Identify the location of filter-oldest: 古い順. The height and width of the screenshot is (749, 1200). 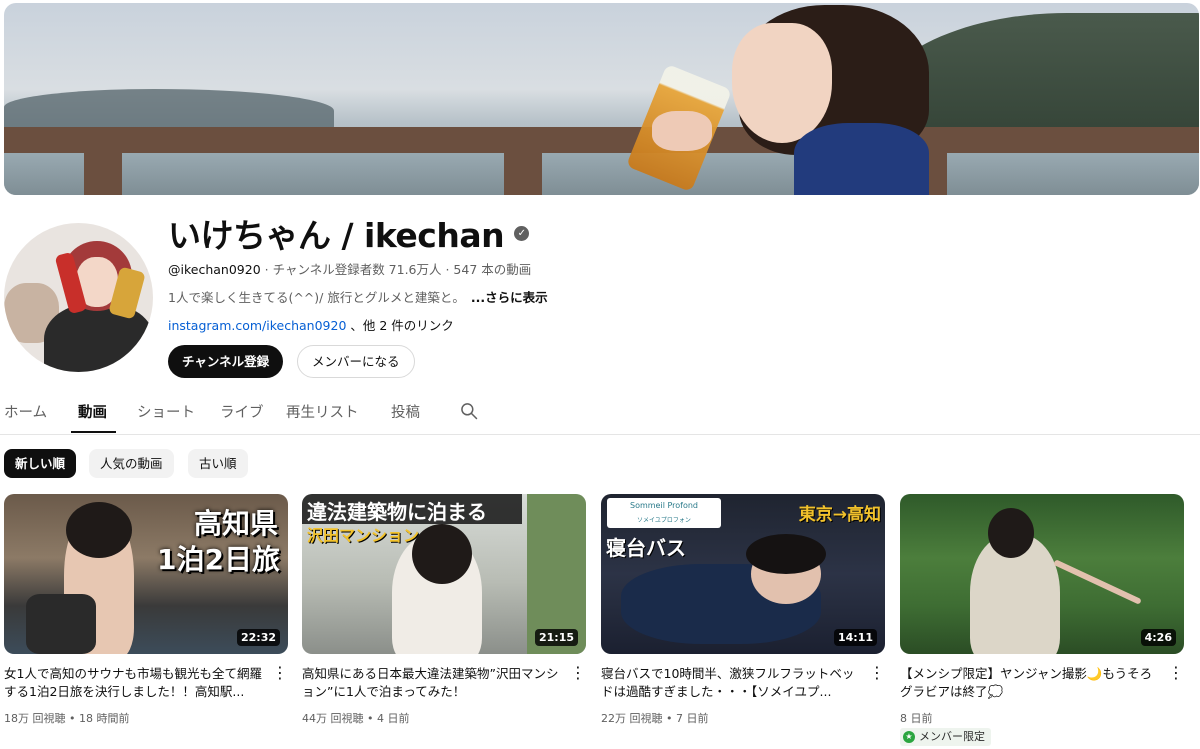
(218, 463).